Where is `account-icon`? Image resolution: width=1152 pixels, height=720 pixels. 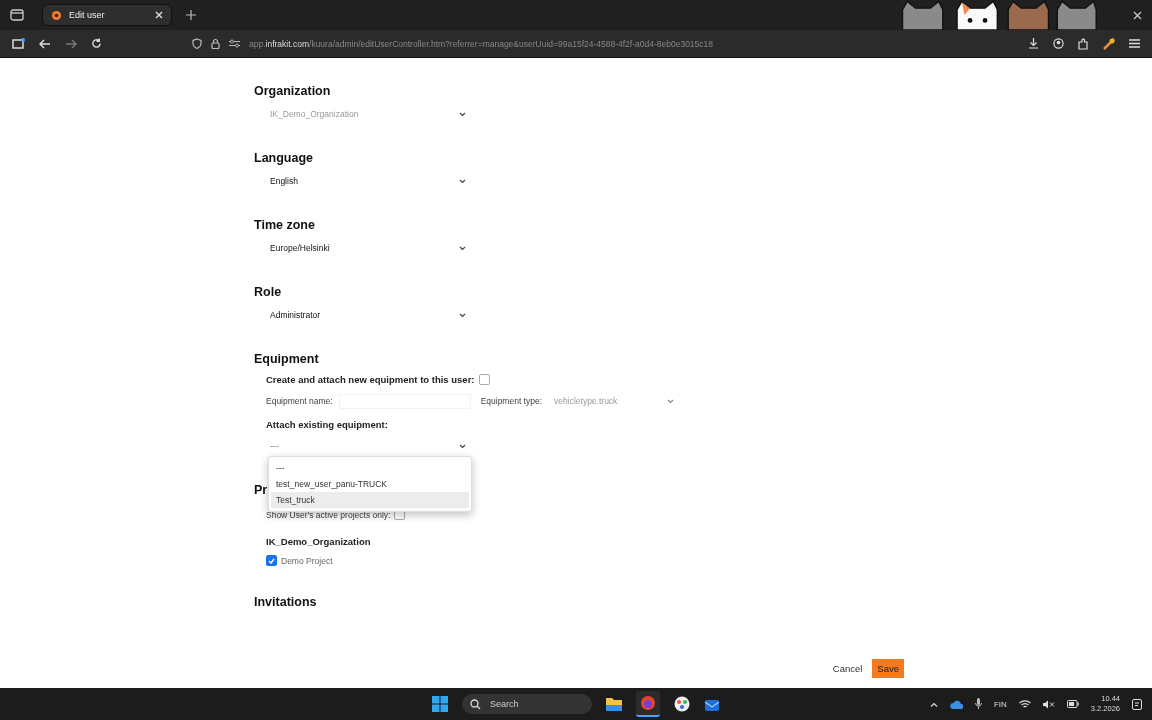
account-icon is located at coordinates (1058, 43).